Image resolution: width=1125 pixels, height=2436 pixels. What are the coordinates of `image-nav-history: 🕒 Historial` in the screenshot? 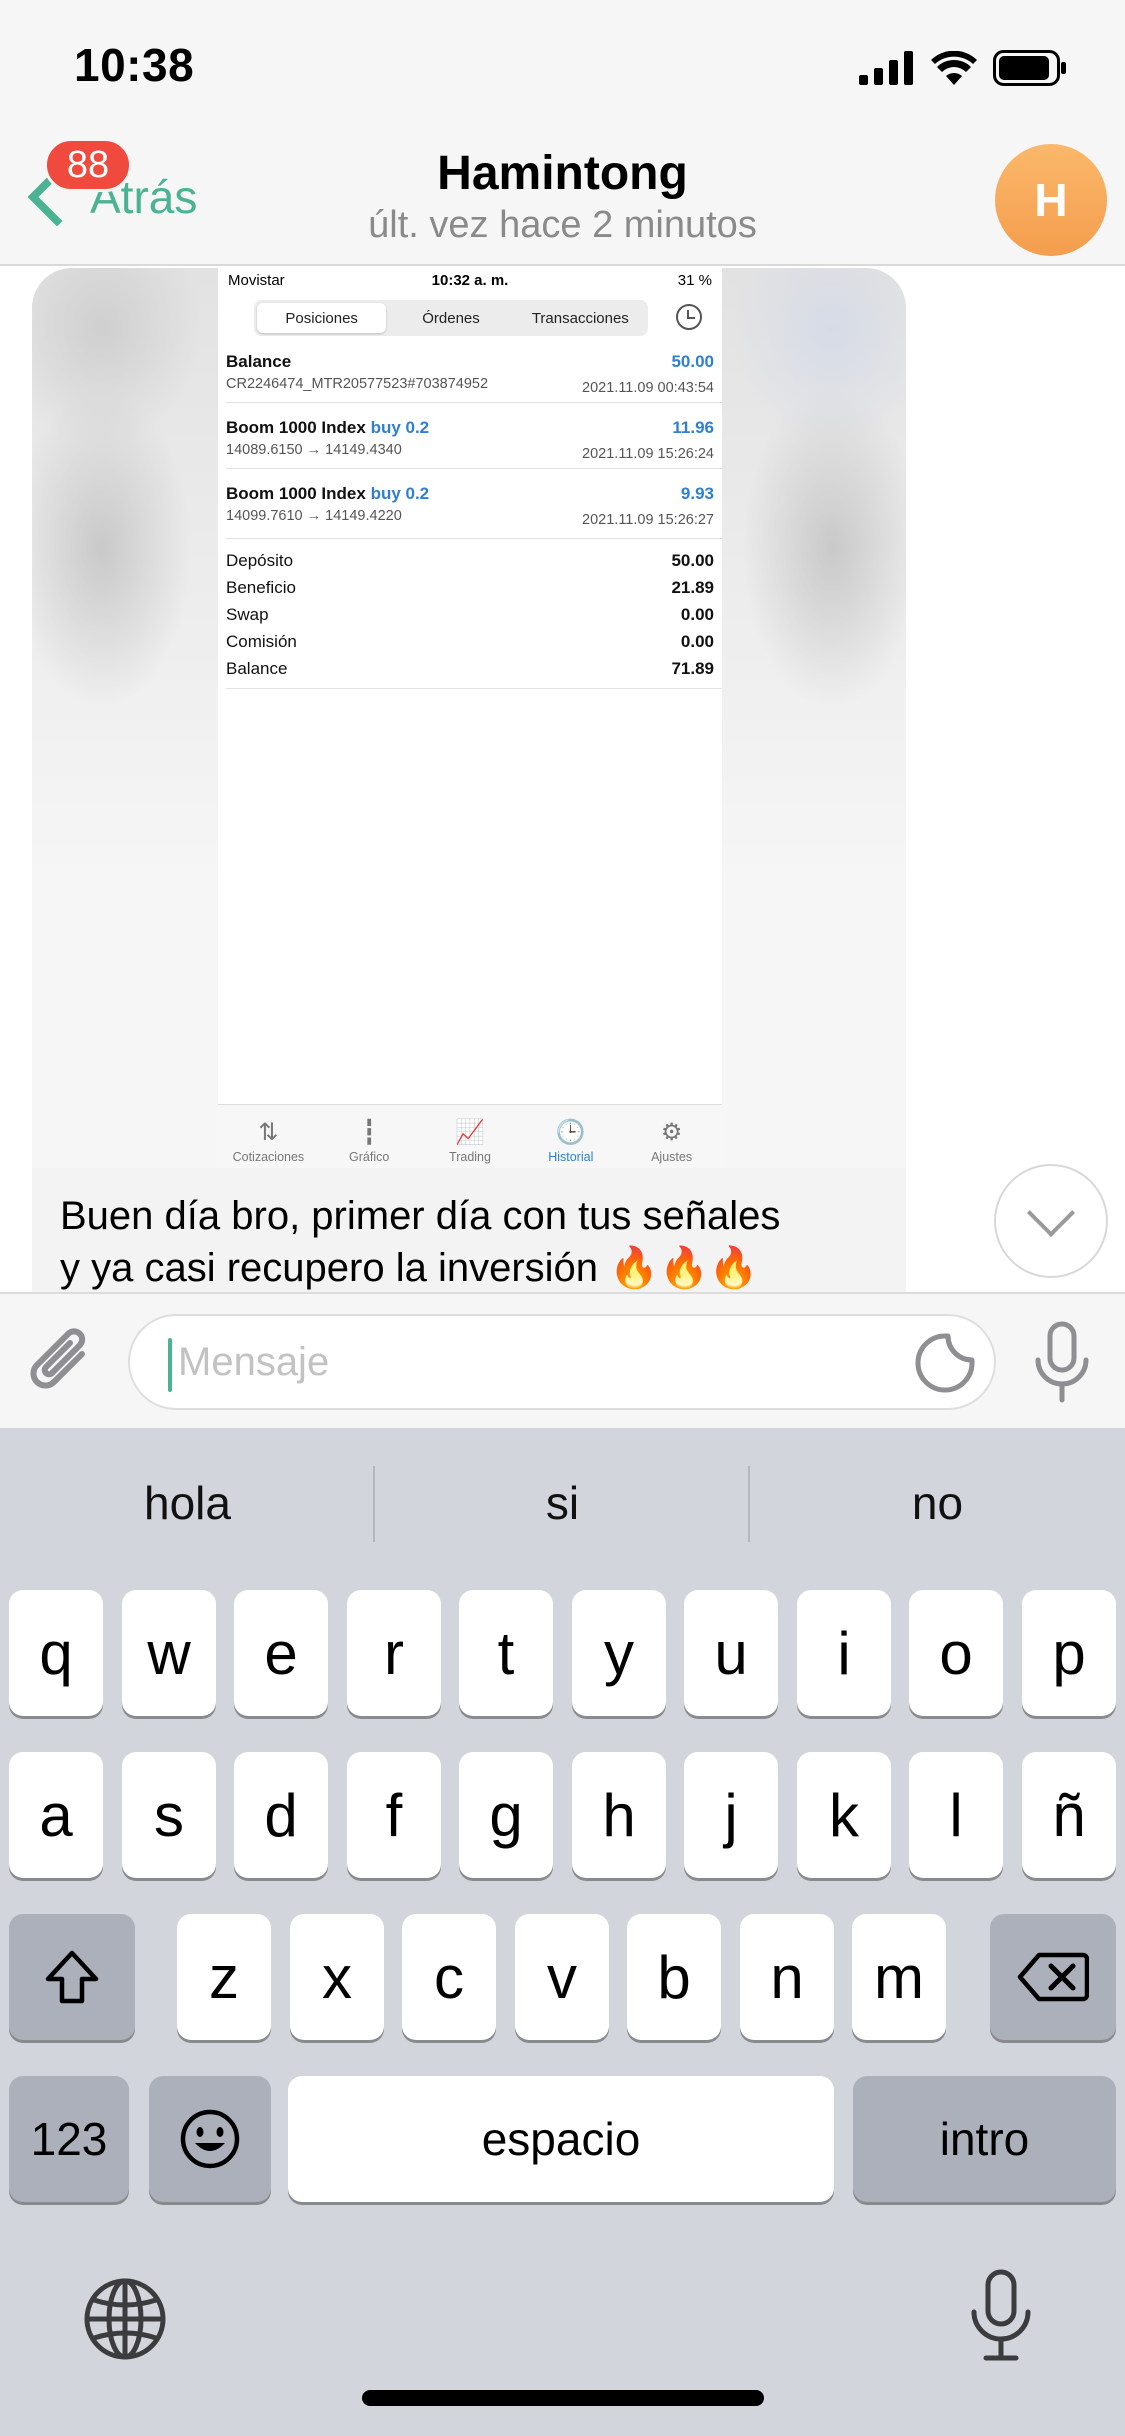 It's located at (571, 1141).